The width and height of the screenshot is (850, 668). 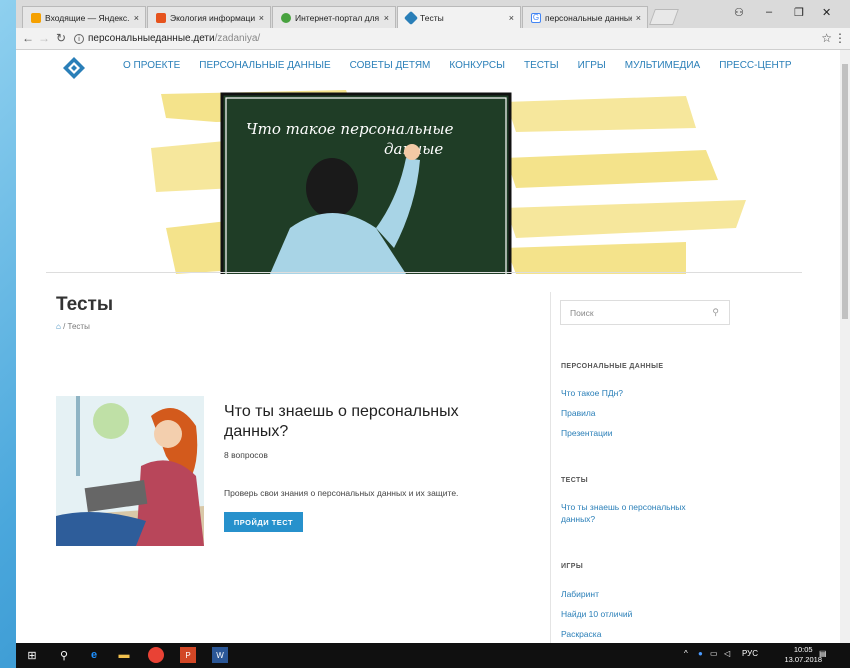 What do you see at coordinates (550, 467) in the screenshot?
I see `sidebar-divider` at bounding box center [550, 467].